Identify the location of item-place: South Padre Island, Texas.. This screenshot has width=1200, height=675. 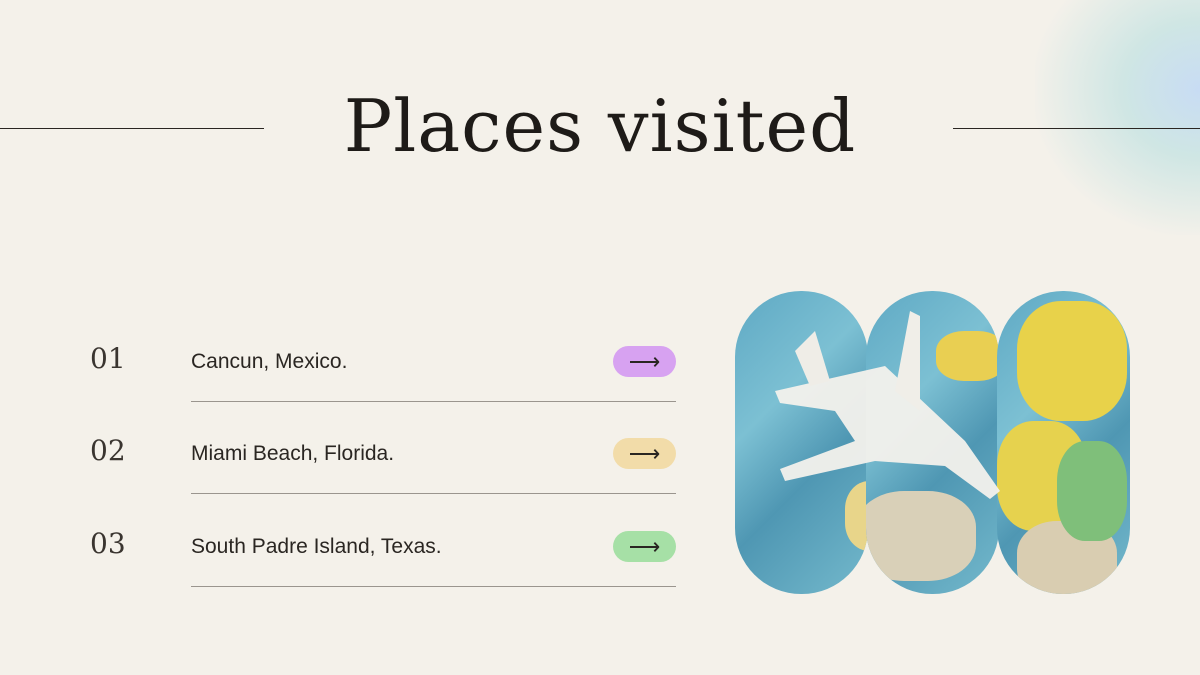
(316, 546).